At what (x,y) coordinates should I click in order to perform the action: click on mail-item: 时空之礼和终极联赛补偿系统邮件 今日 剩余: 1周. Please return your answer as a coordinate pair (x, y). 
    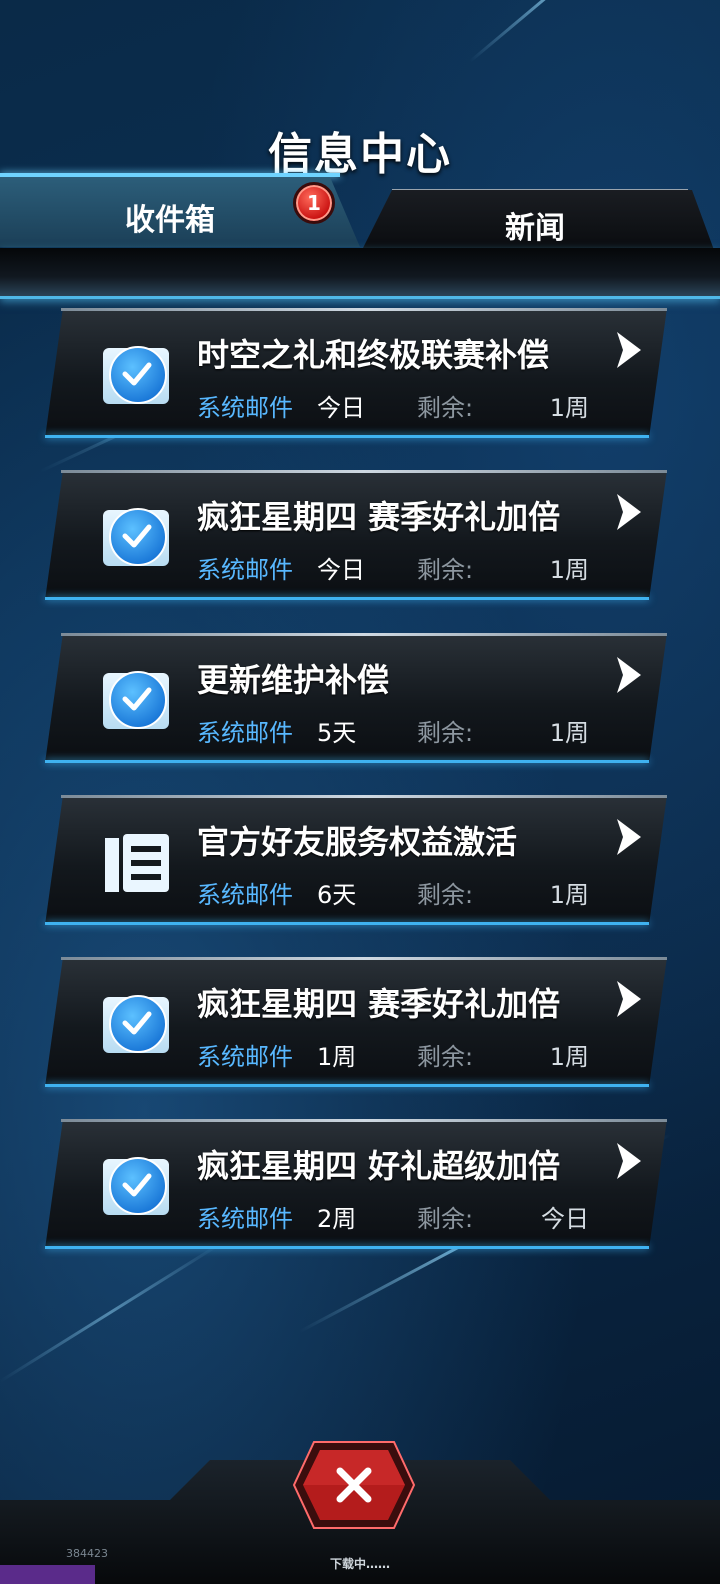
    Looking at the image, I should click on (356, 373).